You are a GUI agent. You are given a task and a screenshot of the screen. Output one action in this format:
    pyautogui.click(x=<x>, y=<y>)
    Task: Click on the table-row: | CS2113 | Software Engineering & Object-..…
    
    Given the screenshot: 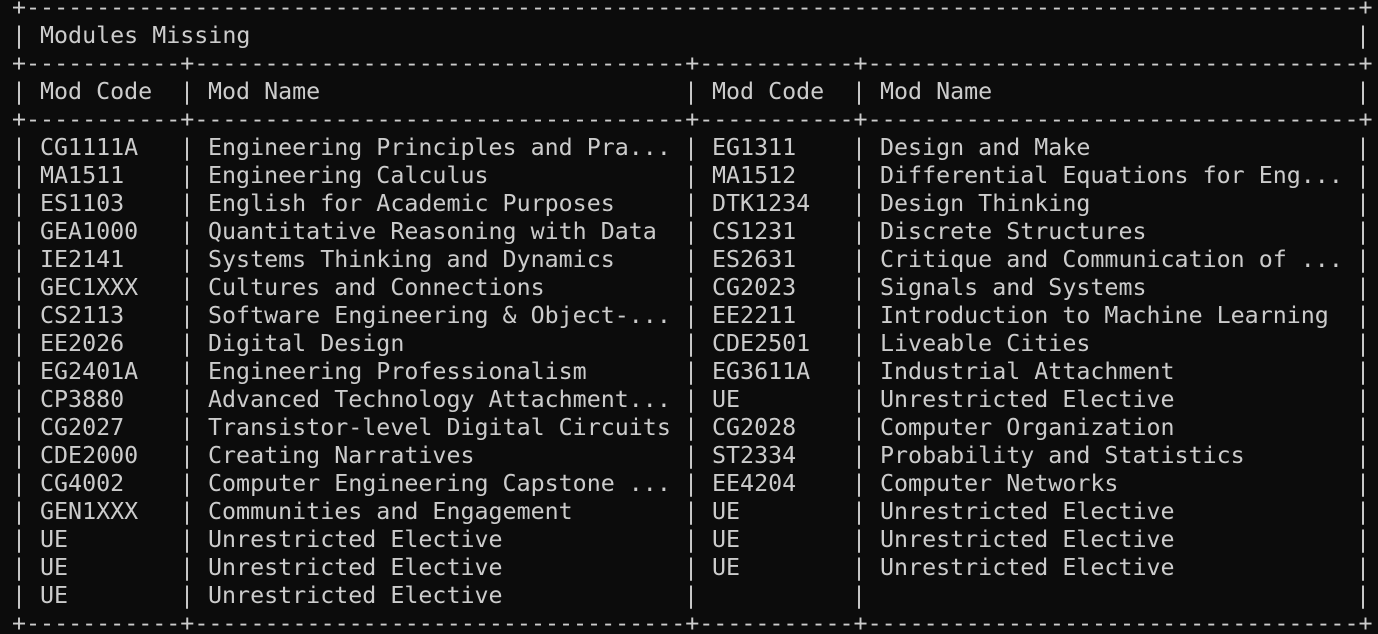 What is the action you would take?
    pyautogui.click(x=691, y=315)
    